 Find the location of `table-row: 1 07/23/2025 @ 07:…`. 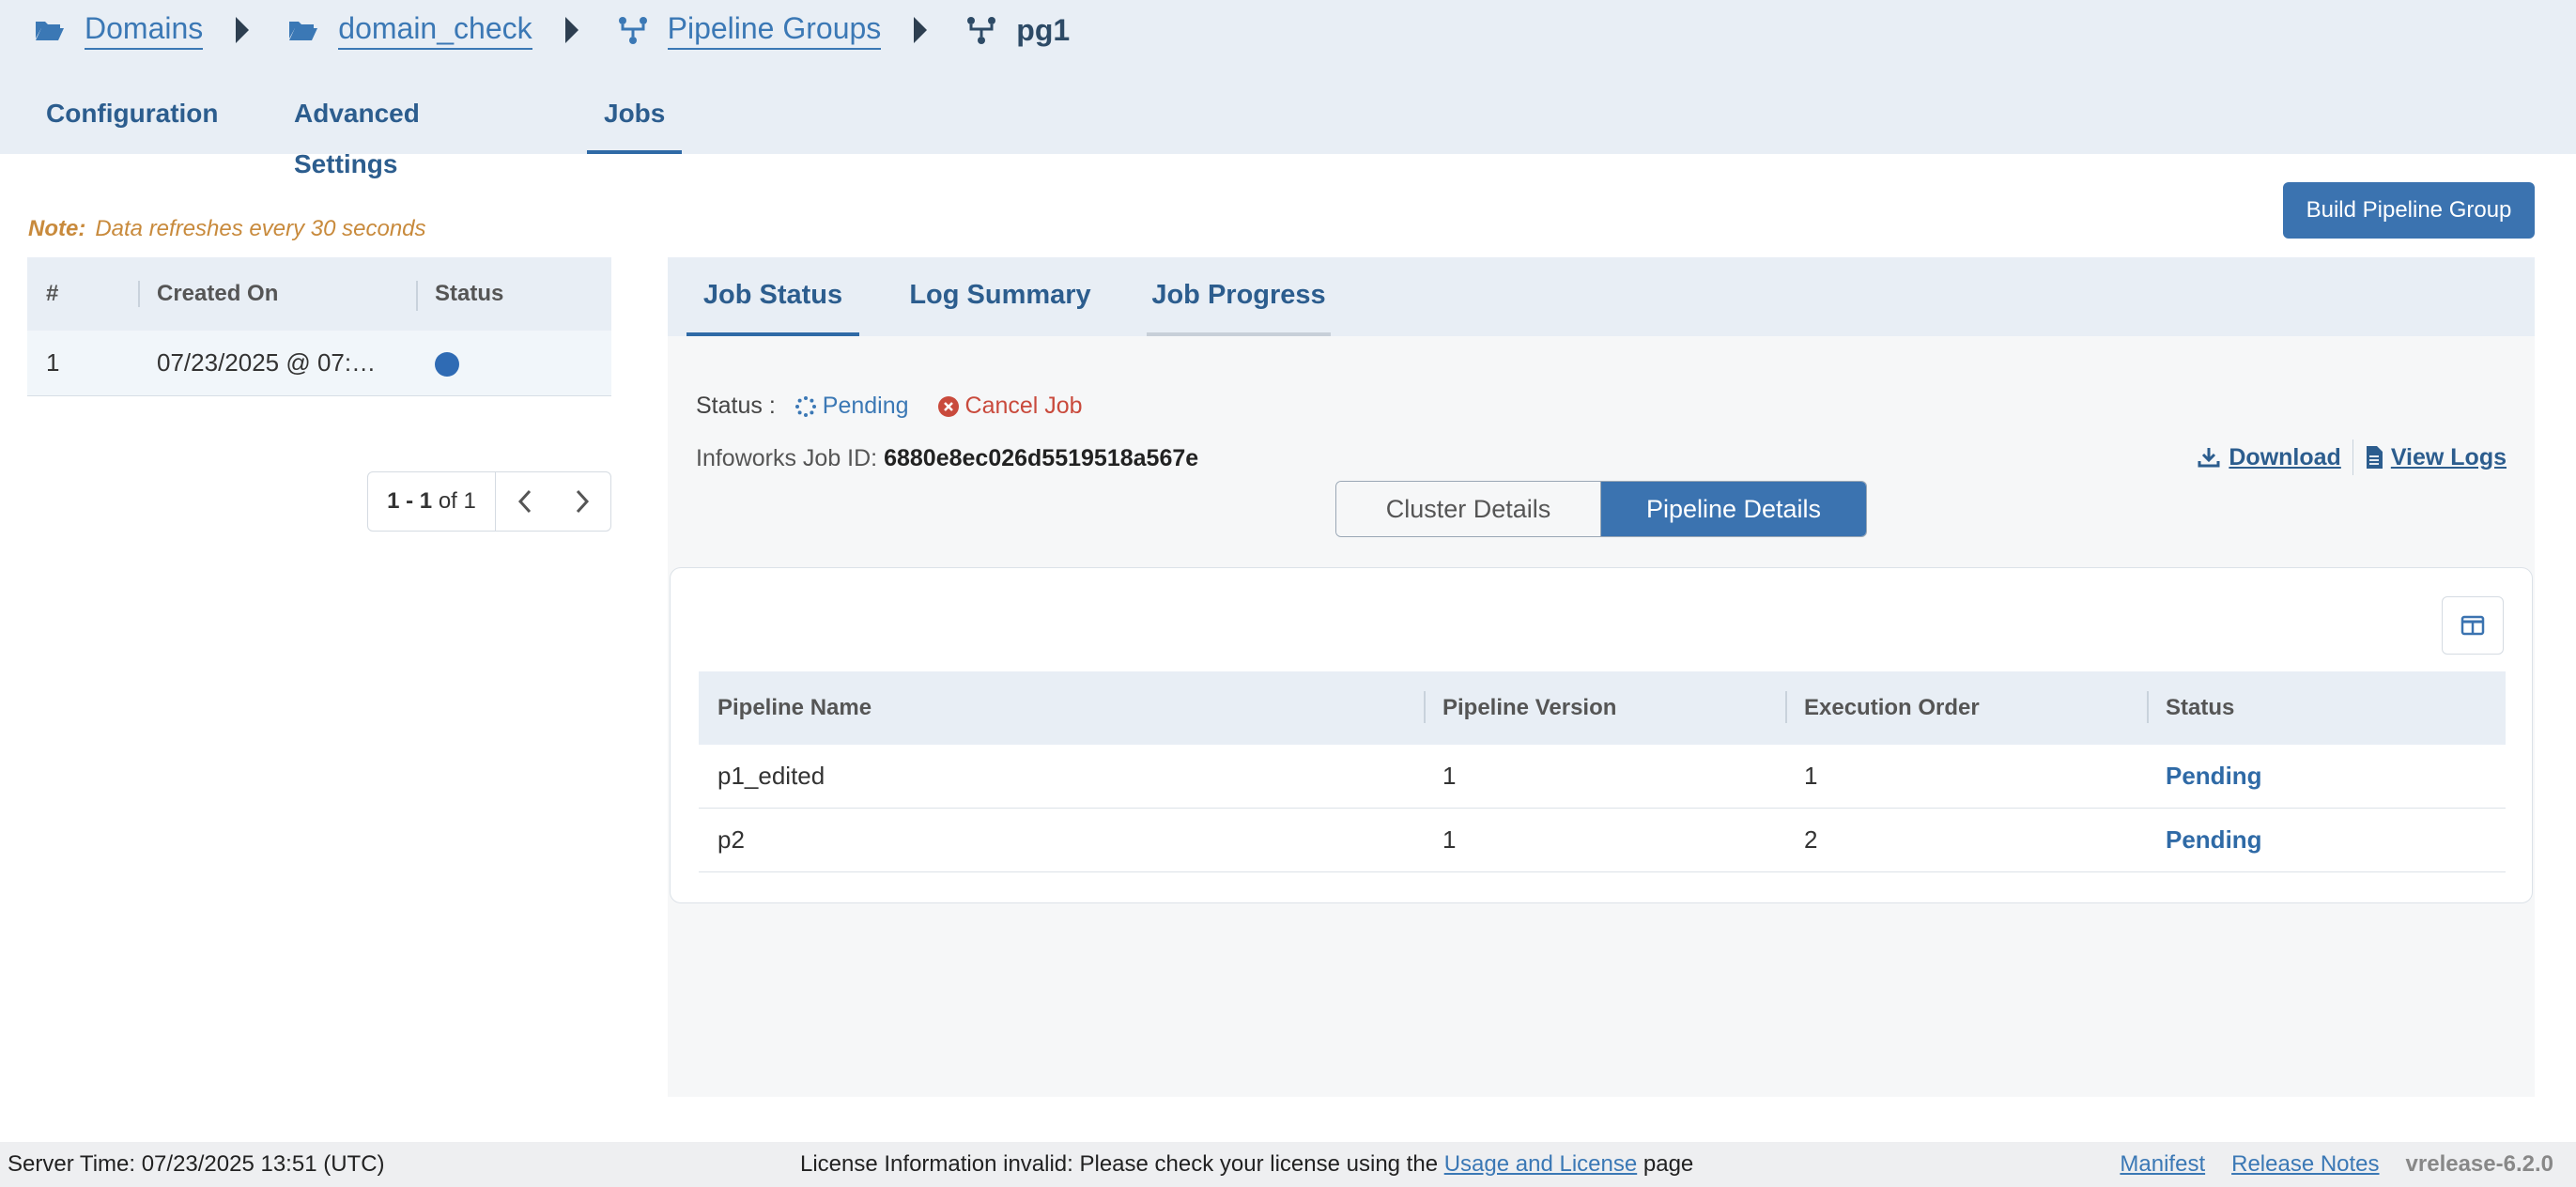

table-row: 1 07/23/2025 @ 07:… is located at coordinates (319, 363).